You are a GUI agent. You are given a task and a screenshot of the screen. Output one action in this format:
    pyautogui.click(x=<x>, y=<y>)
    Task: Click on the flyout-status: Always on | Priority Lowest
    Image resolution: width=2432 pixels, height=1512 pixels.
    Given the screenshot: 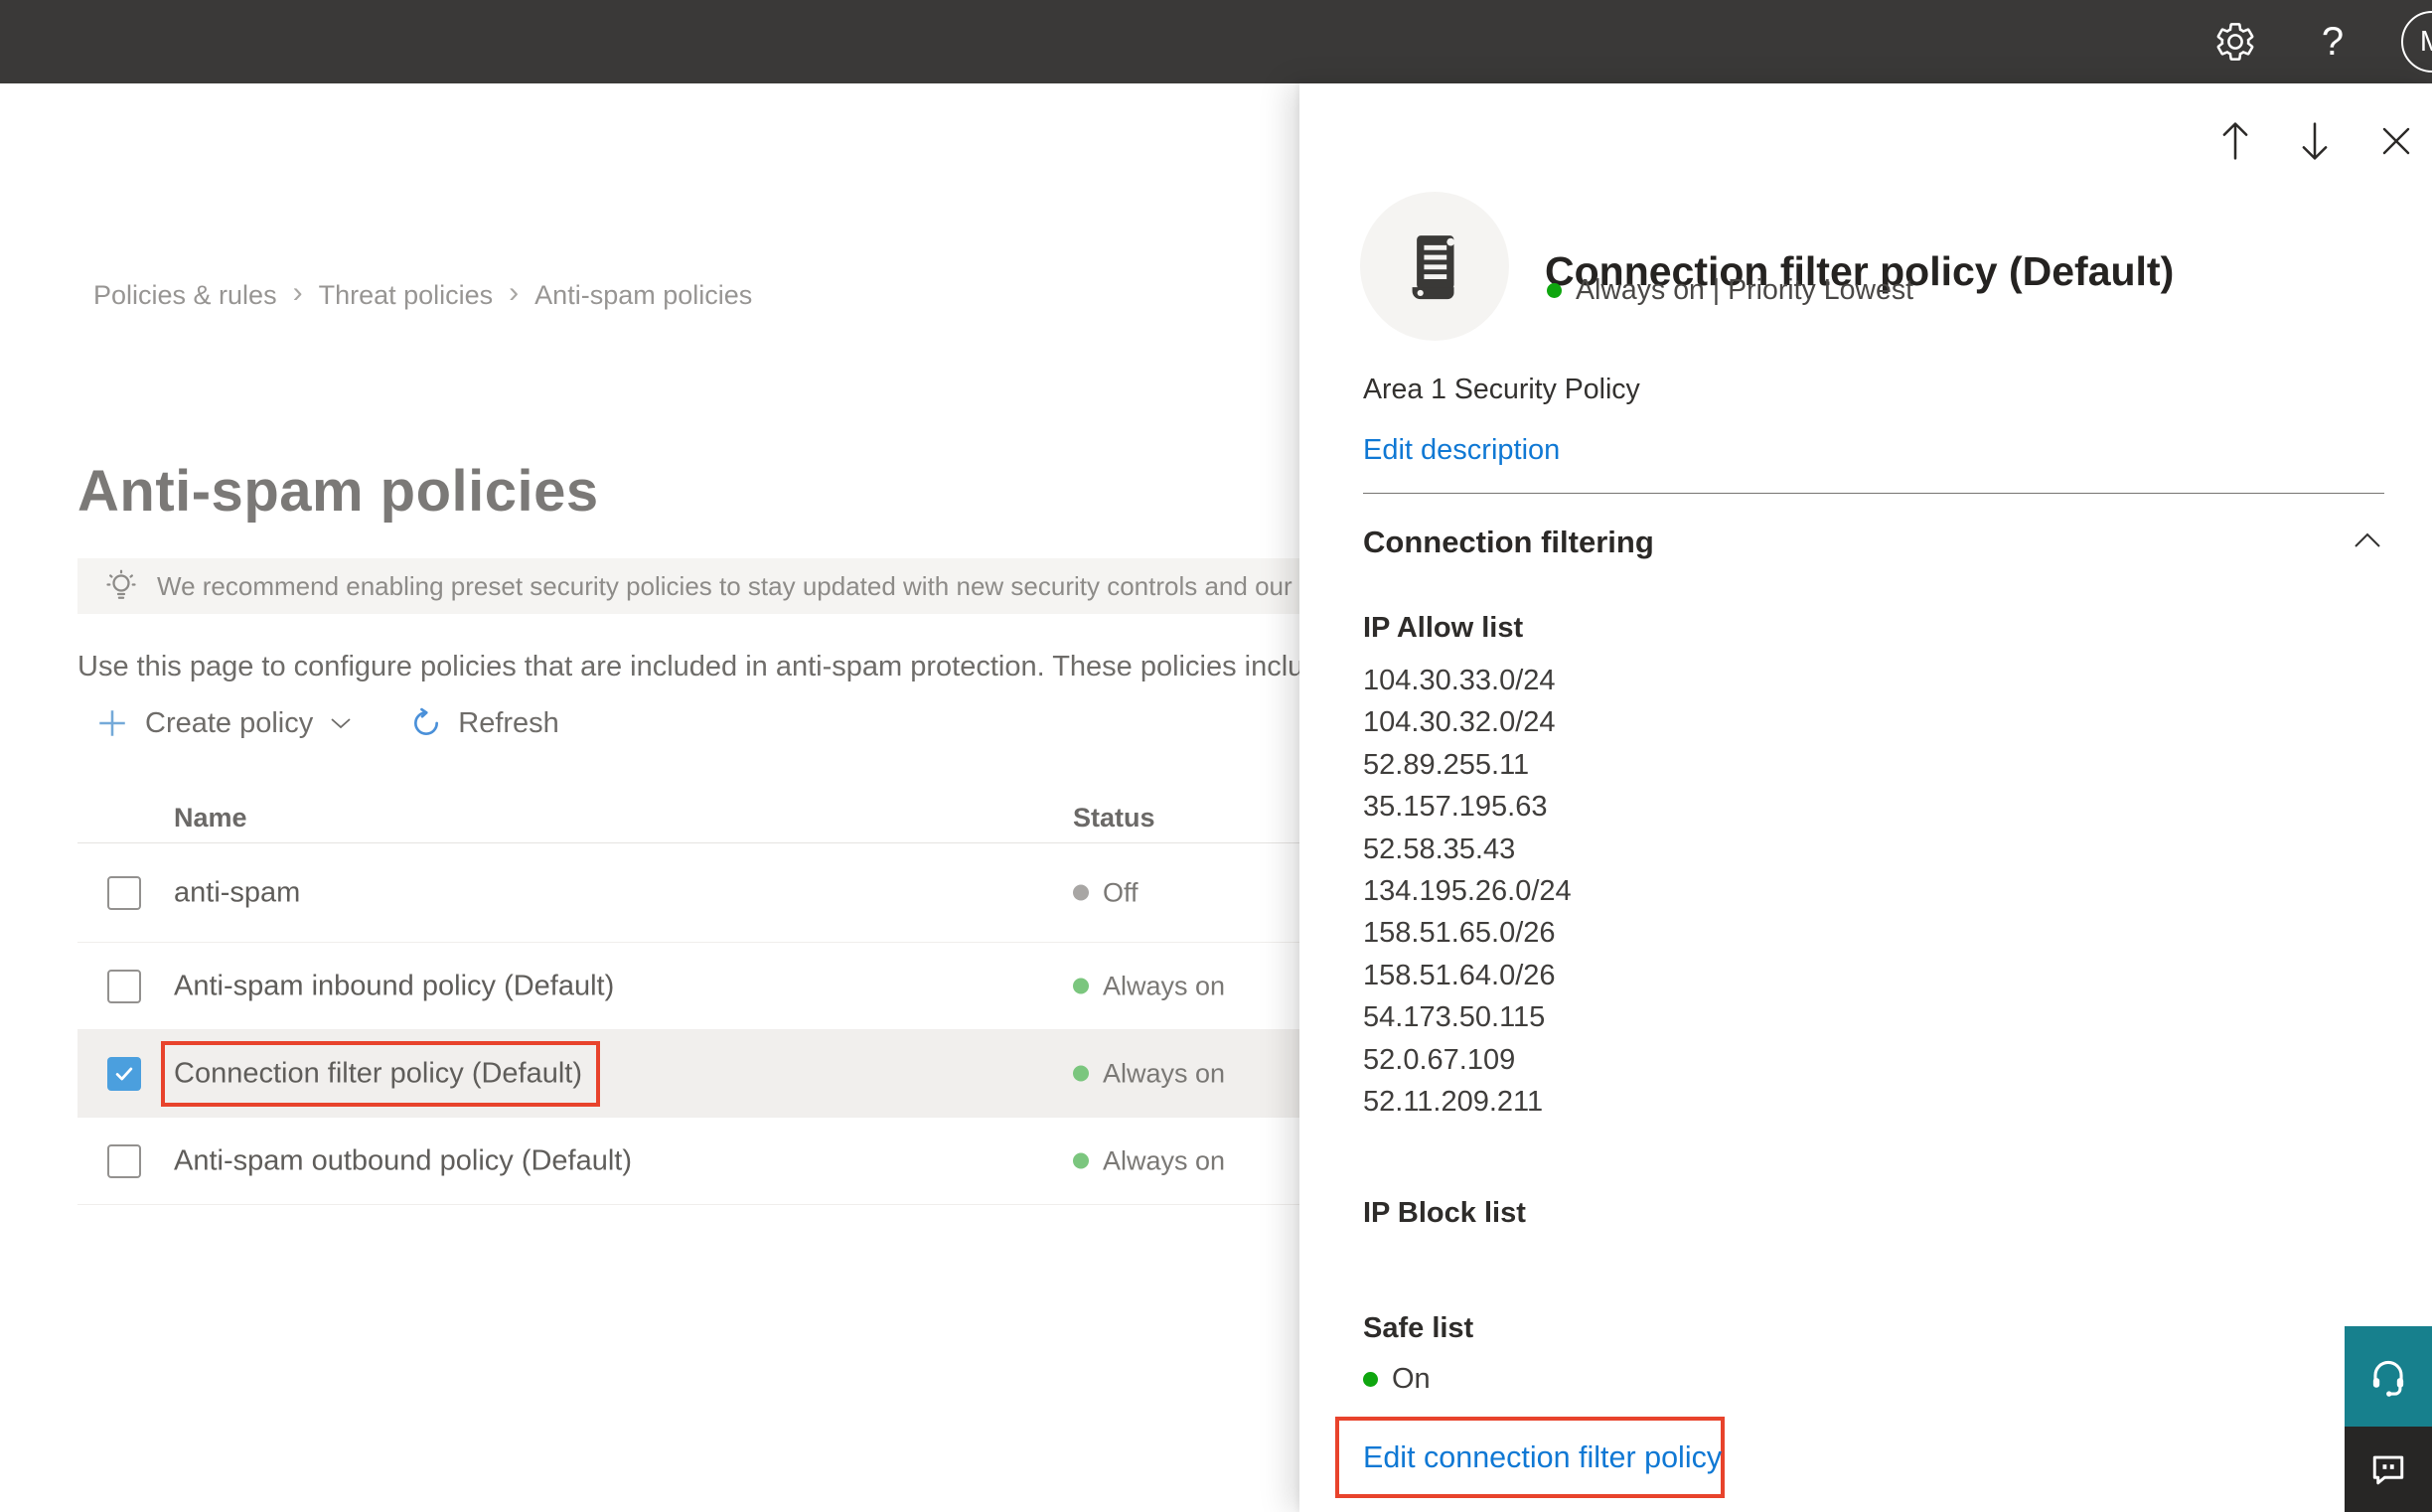 What is the action you would take?
    pyautogui.click(x=1730, y=290)
    